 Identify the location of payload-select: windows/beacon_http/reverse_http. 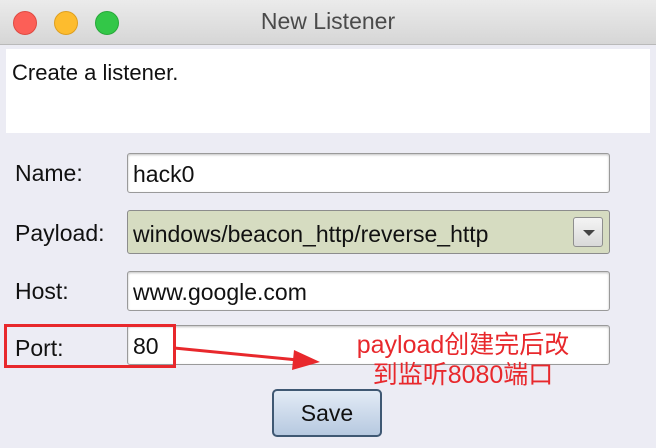
(368, 232).